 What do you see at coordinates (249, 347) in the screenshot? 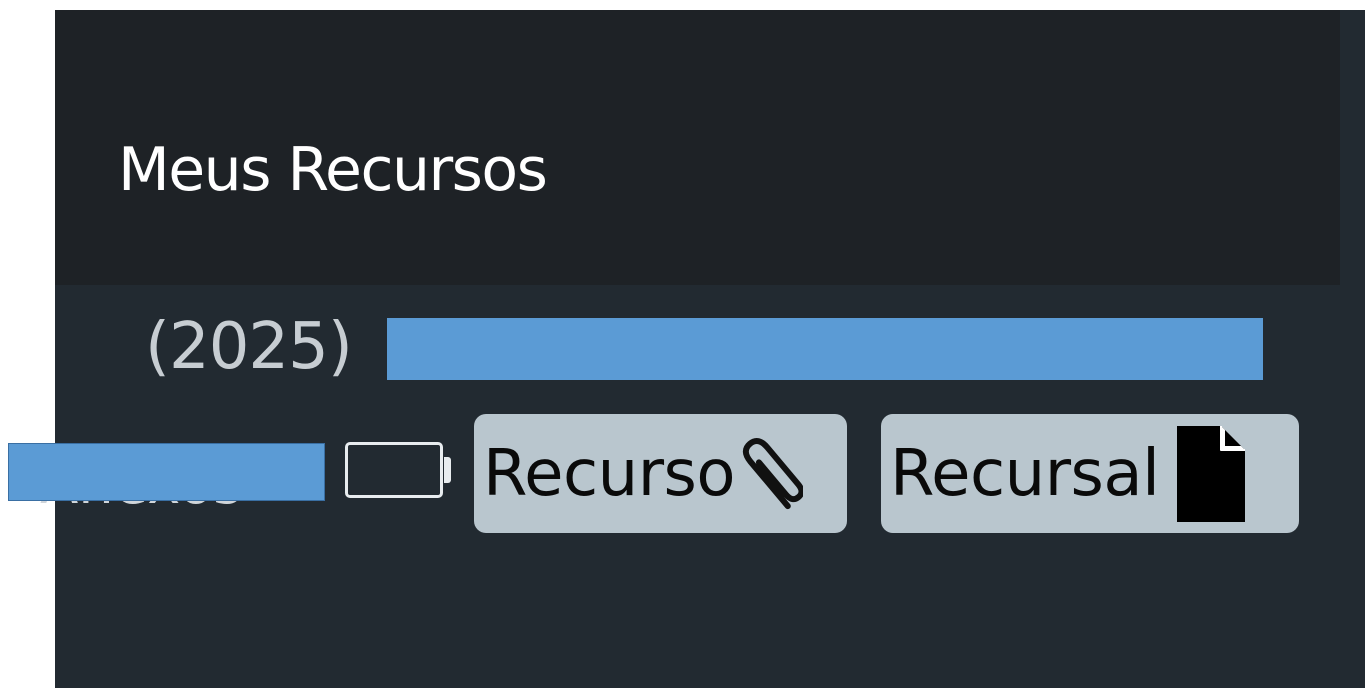
I see `year-label: (2025)` at bounding box center [249, 347].